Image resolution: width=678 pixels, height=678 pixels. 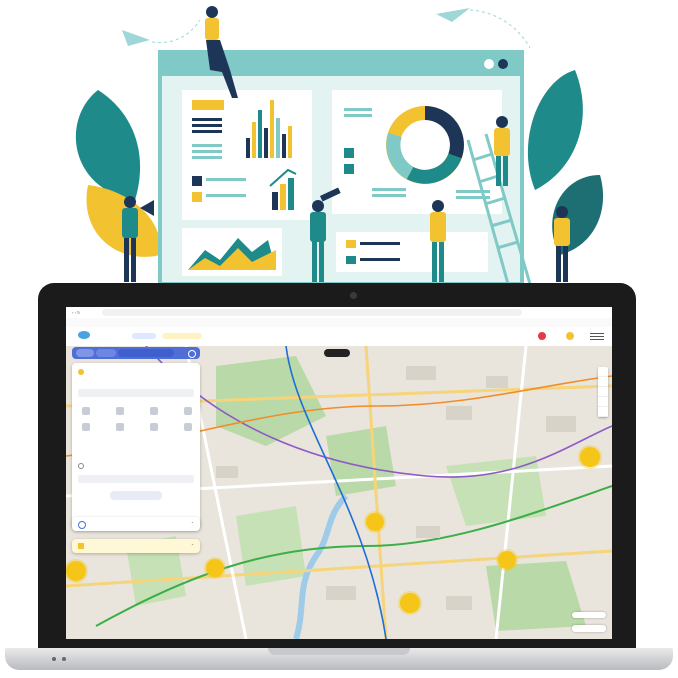 I want to click on radio-icon, so click(x=81, y=466).